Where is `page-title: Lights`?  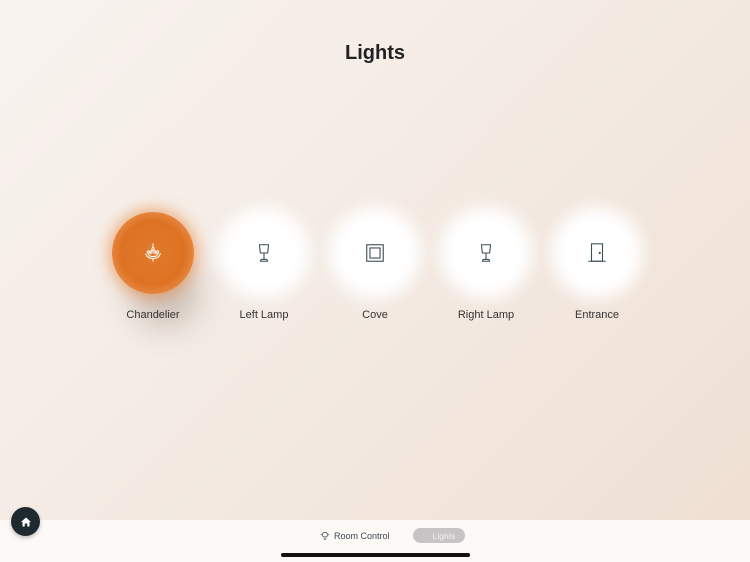
page-title: Lights is located at coordinates (375, 53).